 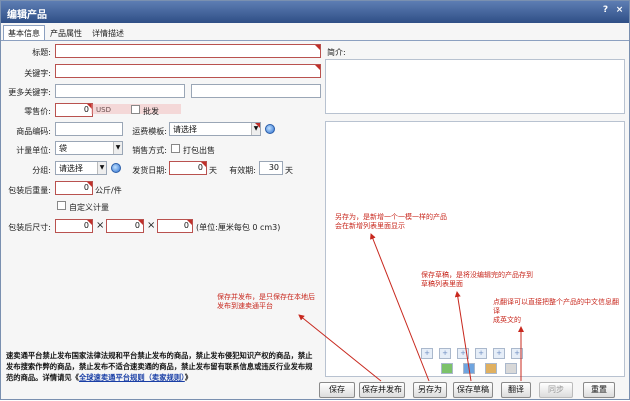 What do you see at coordinates (41, 52) in the screenshot?
I see `title-label: 标题:` at bounding box center [41, 52].